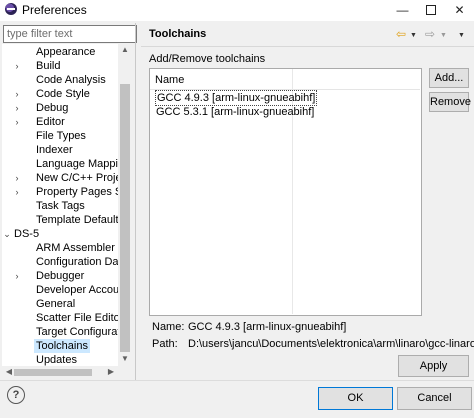  What do you see at coordinates (67, 192) in the screenshot?
I see `tree-item: › Property Pages Setti` at bounding box center [67, 192].